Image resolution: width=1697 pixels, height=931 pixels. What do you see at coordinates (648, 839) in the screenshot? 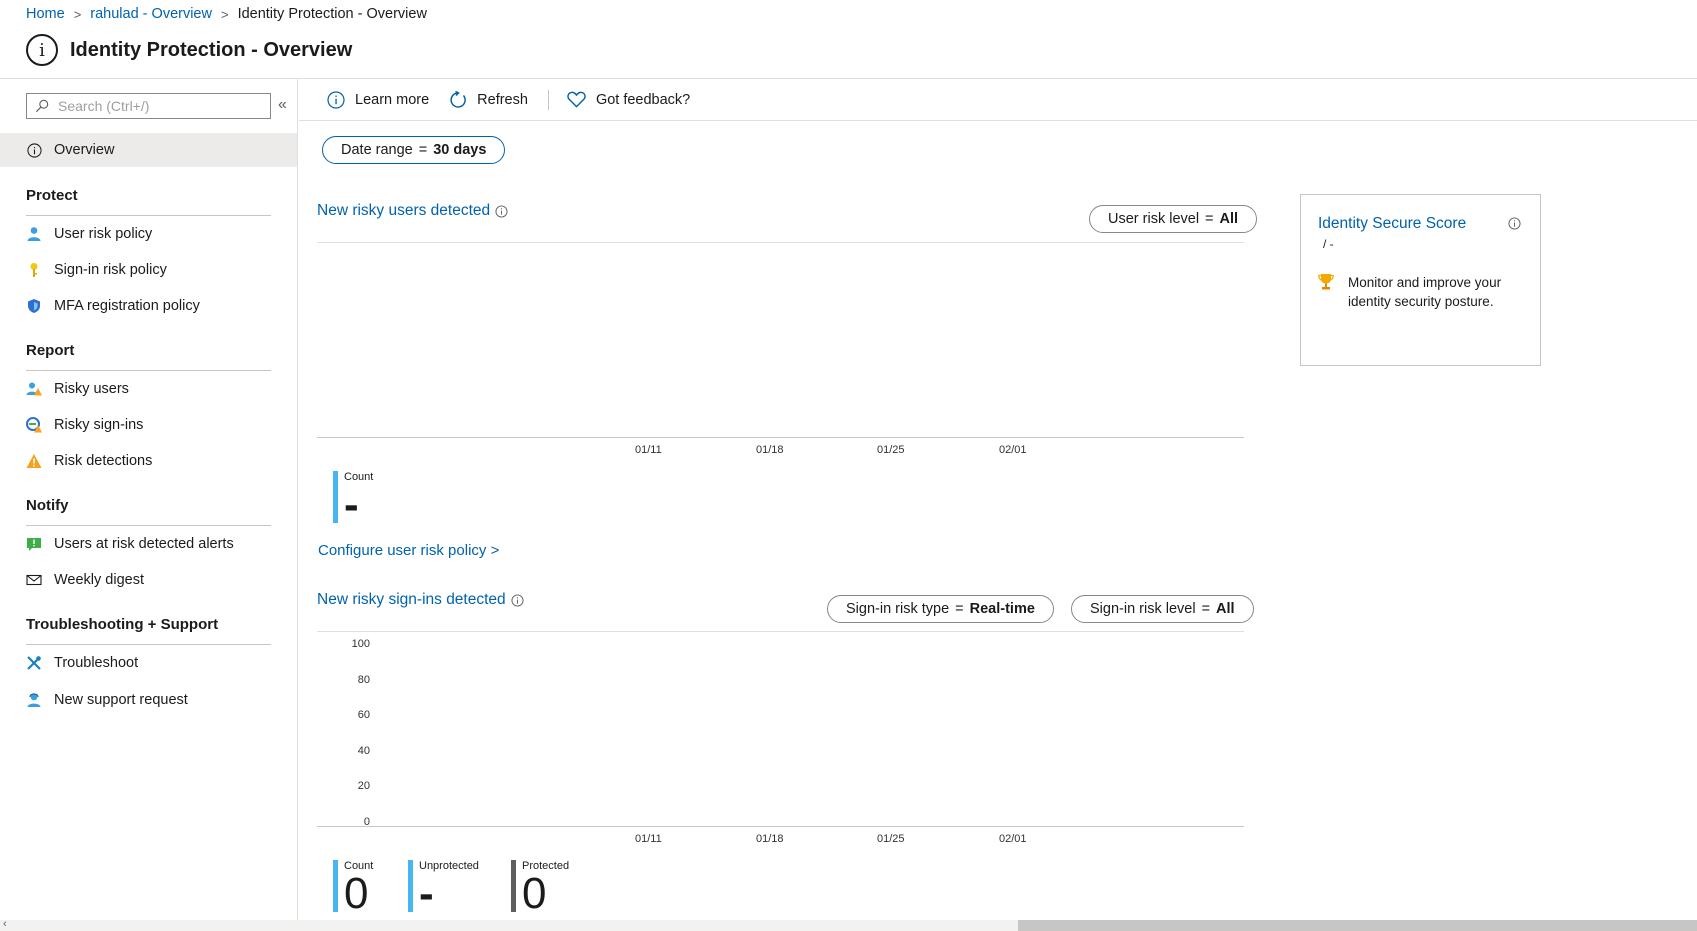
I see `x-tick-label: 01/11` at bounding box center [648, 839].